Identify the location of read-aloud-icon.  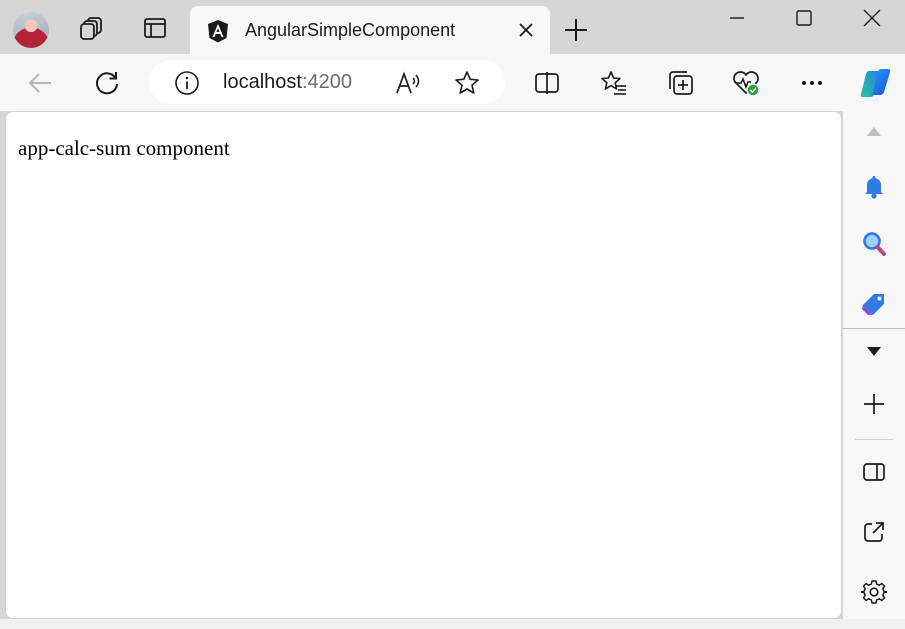
(408, 83).